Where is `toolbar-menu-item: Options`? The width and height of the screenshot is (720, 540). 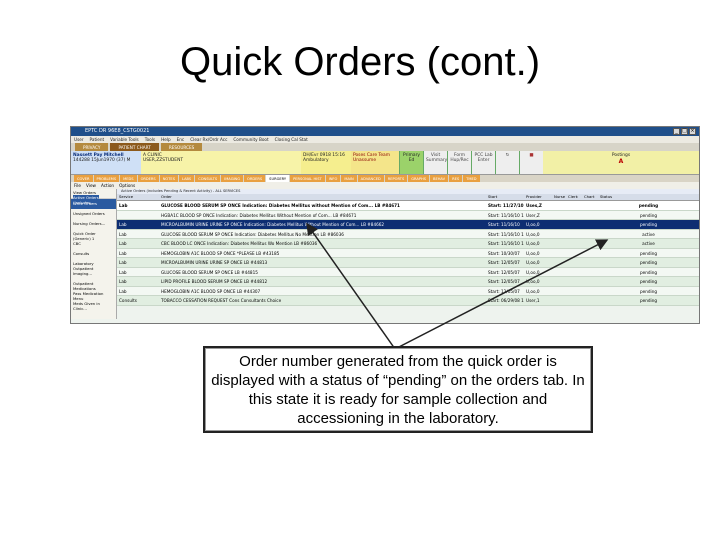
toolbar-menu-item: Options is located at coordinates (127, 185).